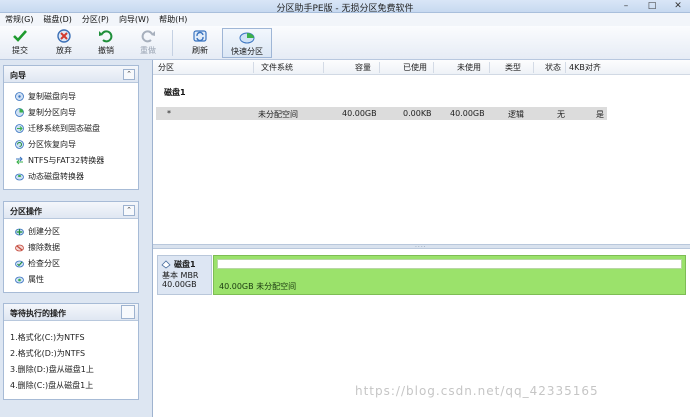 The height and width of the screenshot is (417, 690). Describe the element at coordinates (19, 112) in the screenshot. I see `copy-partition-icon` at that location.